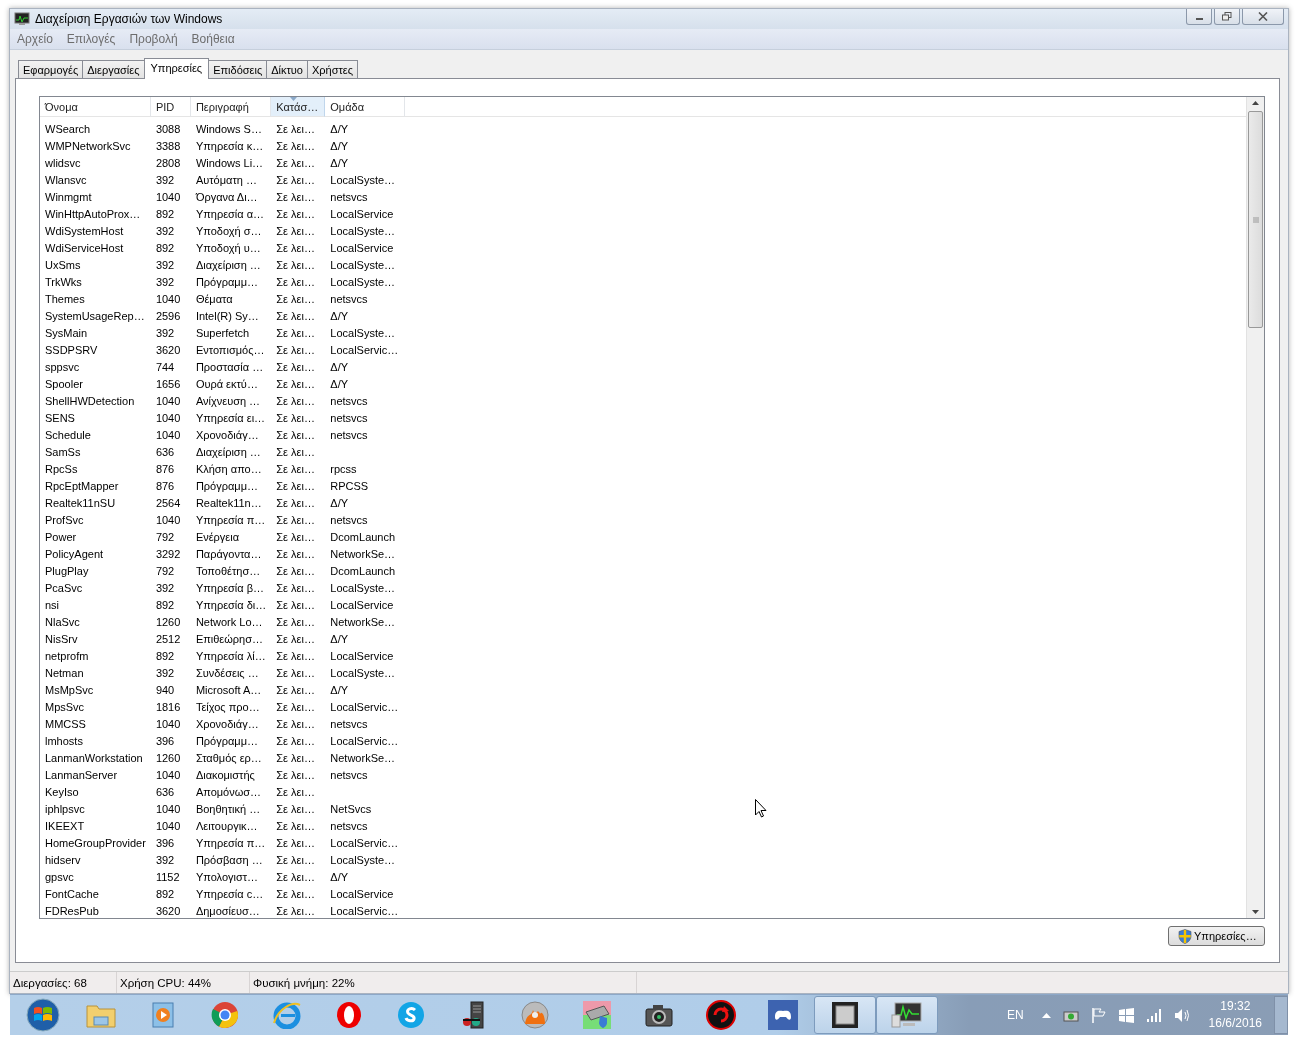 The height and width of the screenshot is (1041, 1297). What do you see at coordinates (165, 452) in the screenshot?
I see `table-cell-text: 636` at bounding box center [165, 452].